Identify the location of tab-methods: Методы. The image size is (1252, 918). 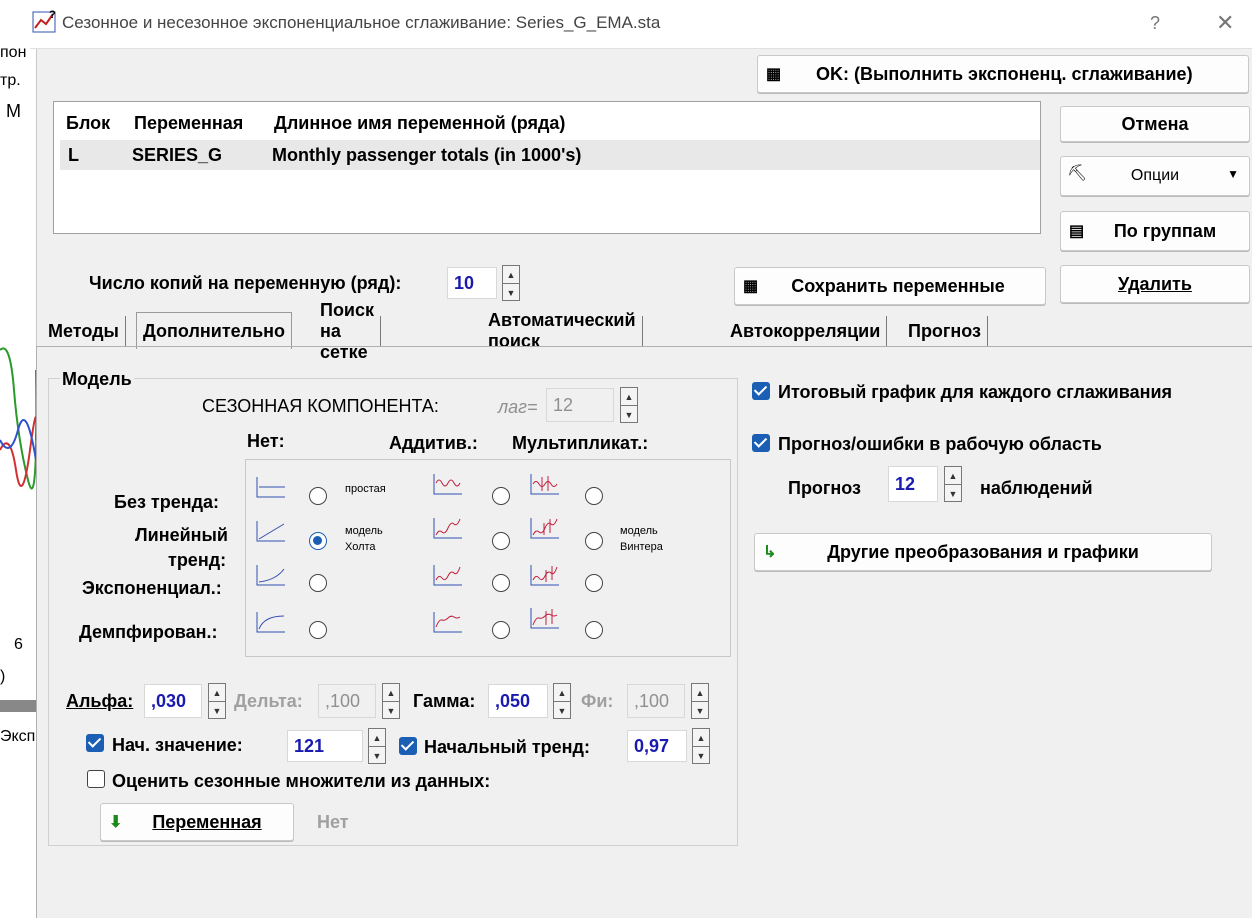
(84, 331).